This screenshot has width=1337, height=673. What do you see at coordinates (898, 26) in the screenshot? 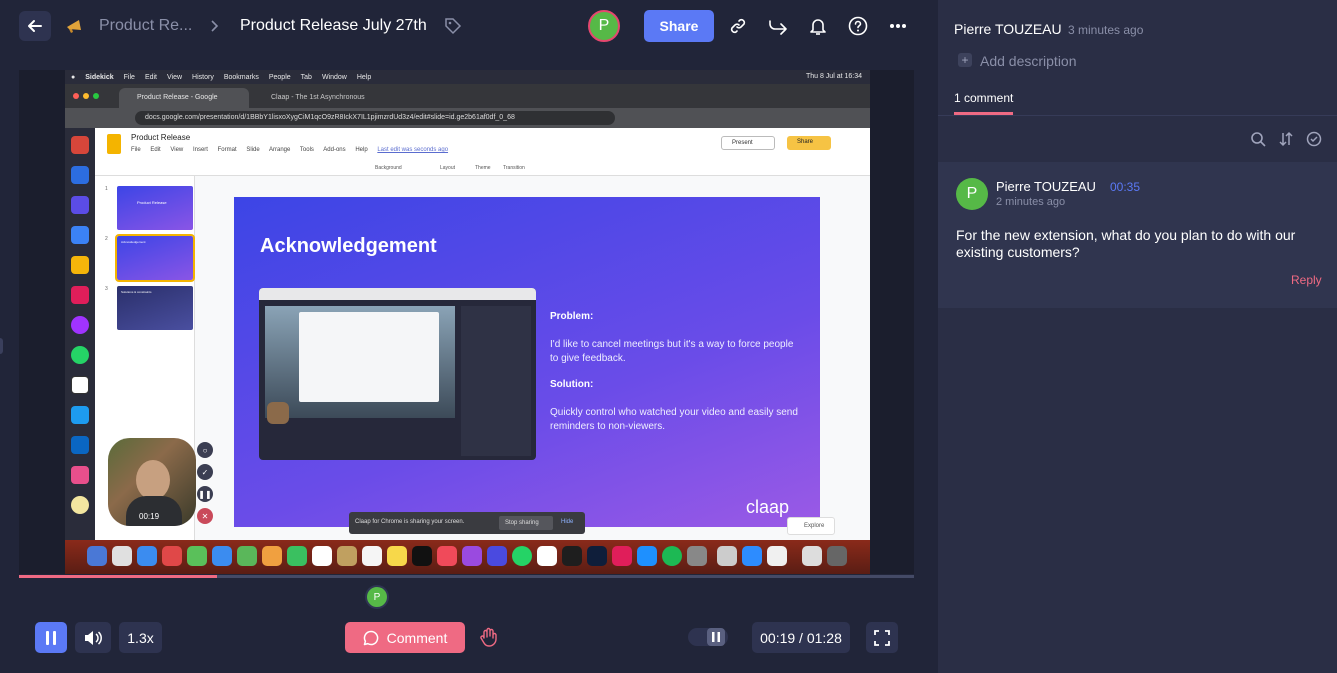
I see `more-icon` at bounding box center [898, 26].